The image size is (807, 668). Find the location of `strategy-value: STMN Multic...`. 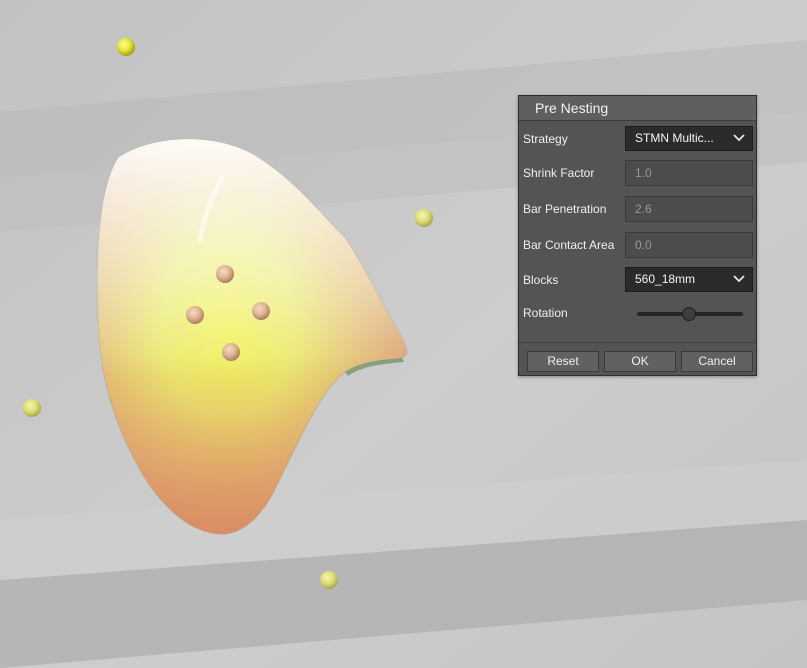

strategy-value: STMN Multic... is located at coordinates (674, 138).